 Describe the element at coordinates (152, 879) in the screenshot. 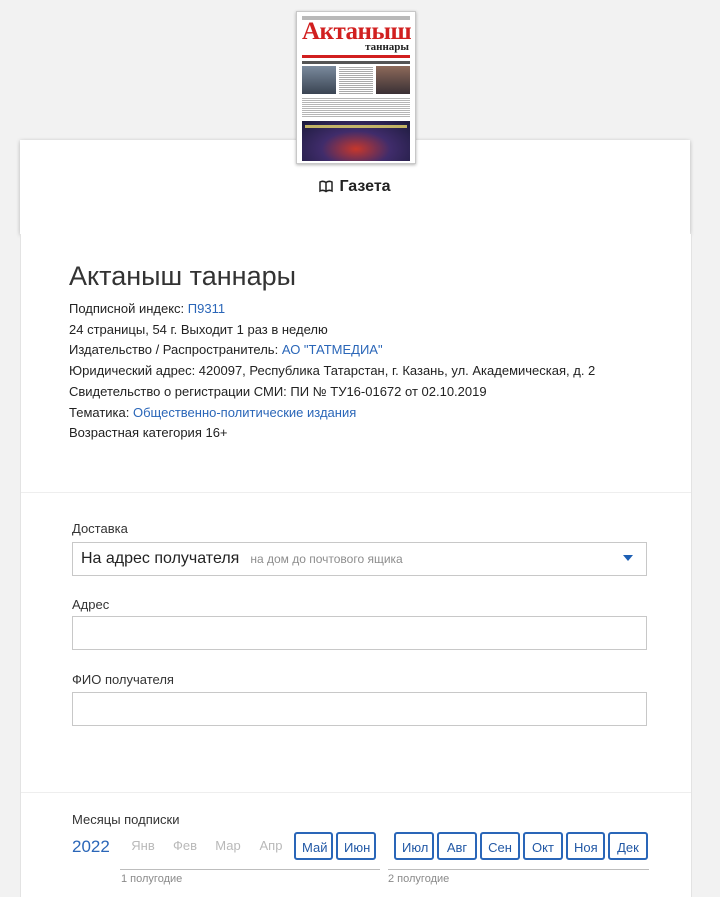

I see `first-half-label: 1 полугодие` at that location.